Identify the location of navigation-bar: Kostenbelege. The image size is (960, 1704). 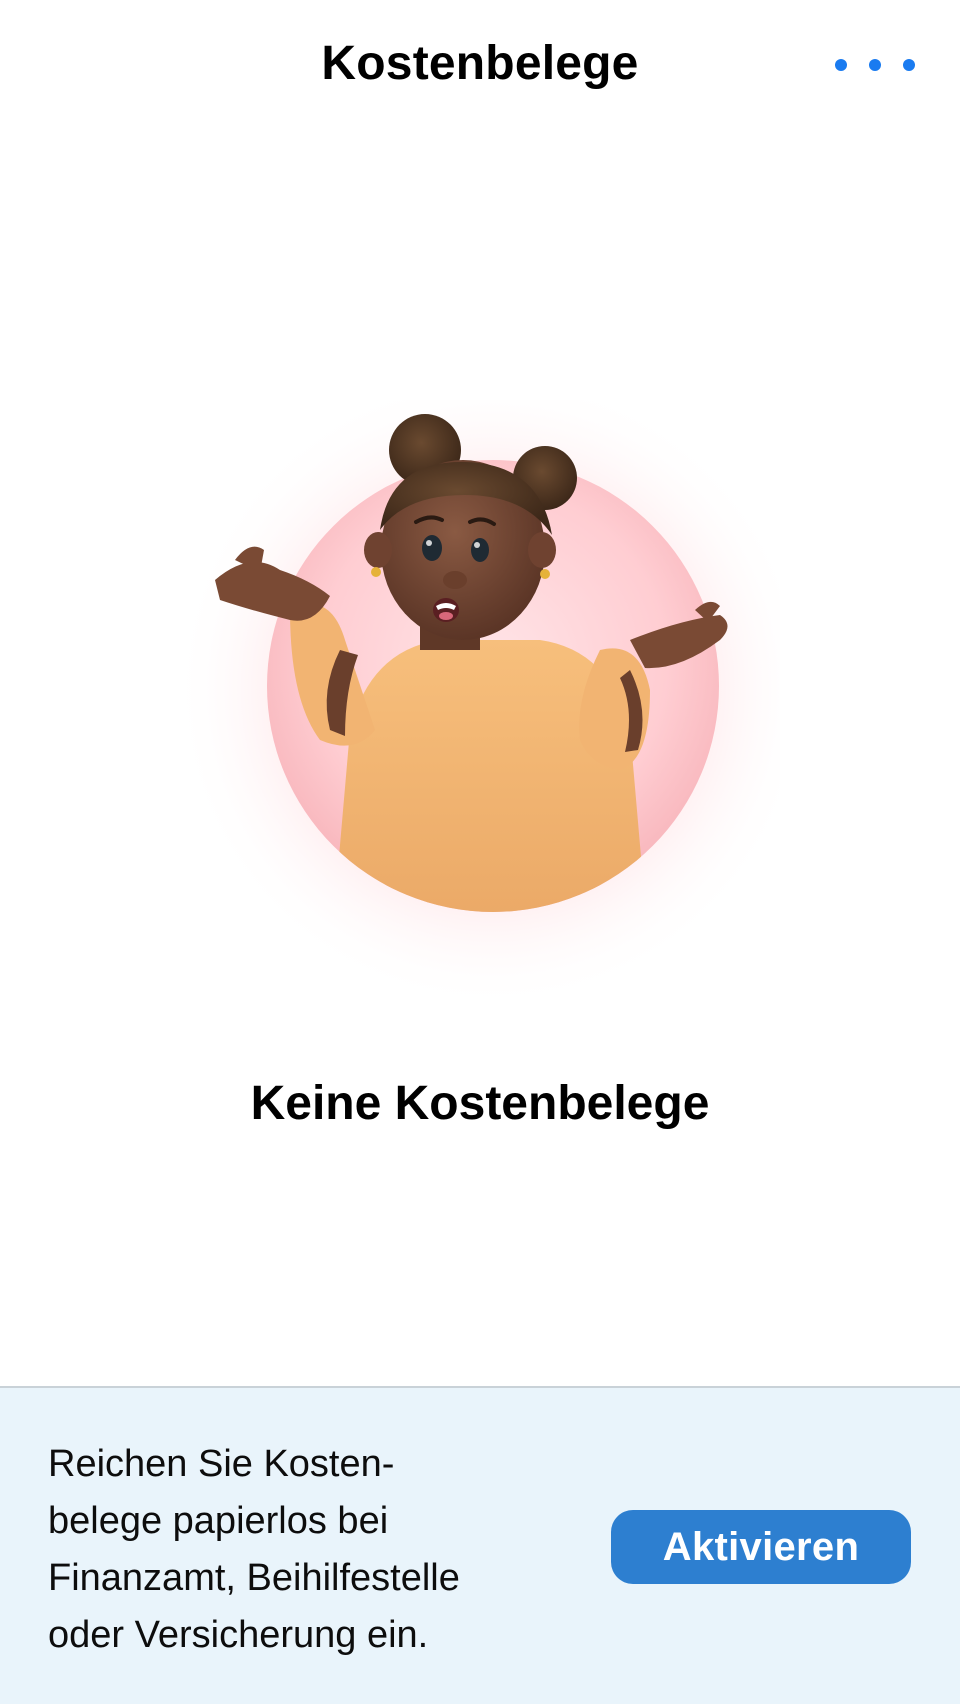
(480, 65).